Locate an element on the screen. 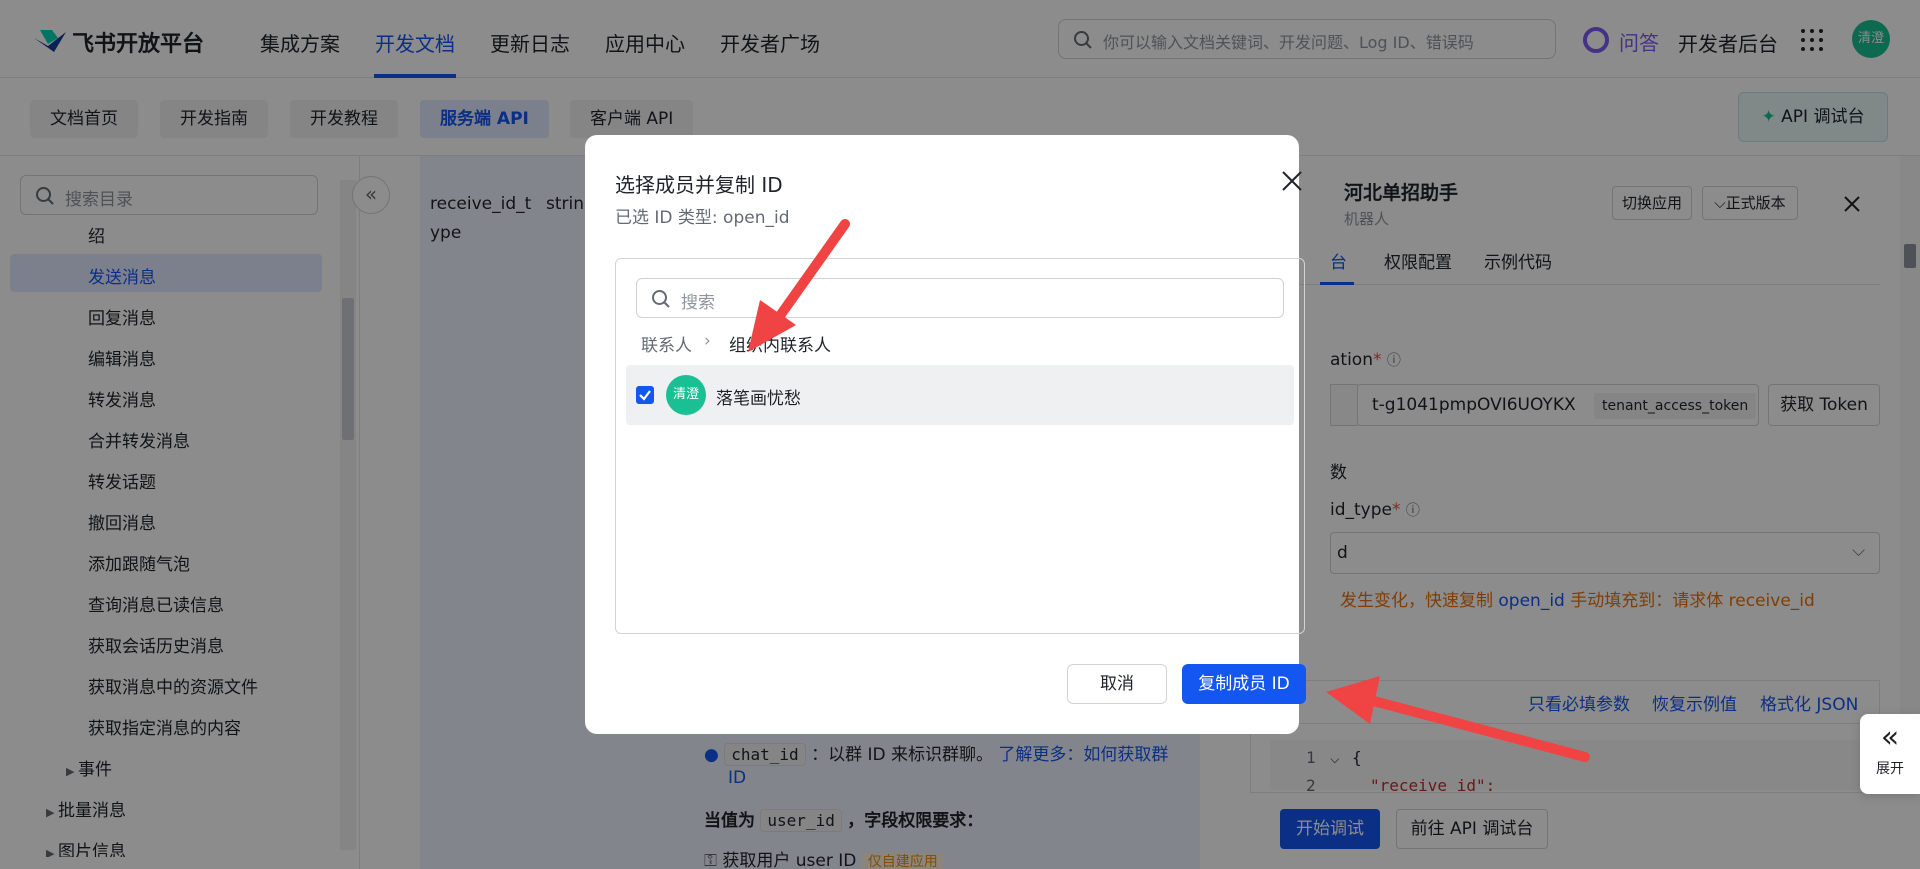  copy-member-id-button: 复制成员 ID is located at coordinates (1244, 684).